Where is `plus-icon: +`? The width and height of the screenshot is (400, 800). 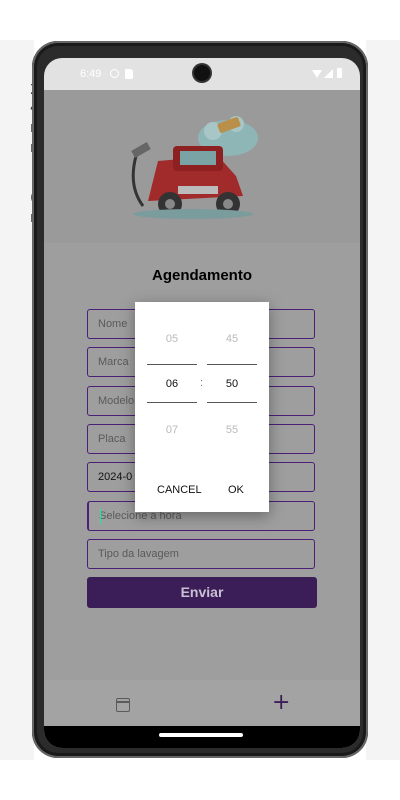 plus-icon: + is located at coordinates (281, 702).